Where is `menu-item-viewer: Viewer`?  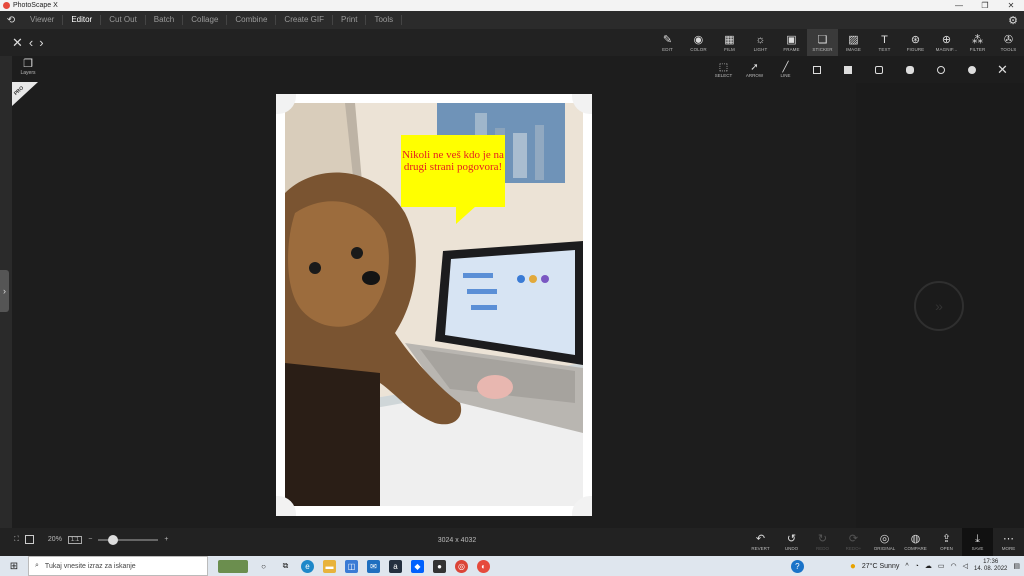 menu-item-viewer: Viewer is located at coordinates (43, 20).